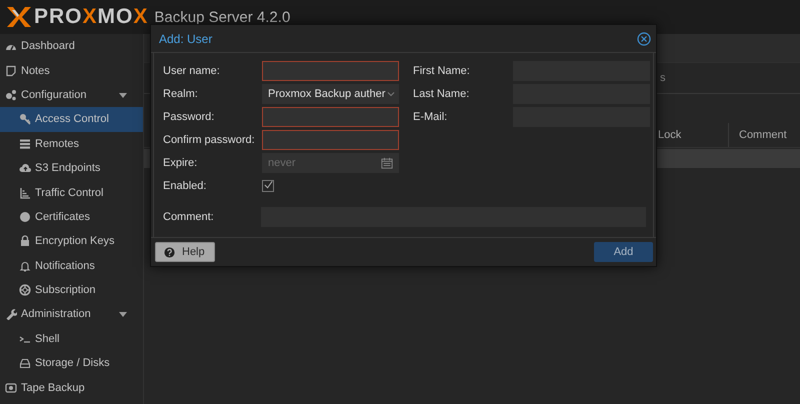 The width and height of the screenshot is (800, 404). Describe the element at coordinates (71, 387) in the screenshot. I see `sidebar-item: Tape Backup` at that location.